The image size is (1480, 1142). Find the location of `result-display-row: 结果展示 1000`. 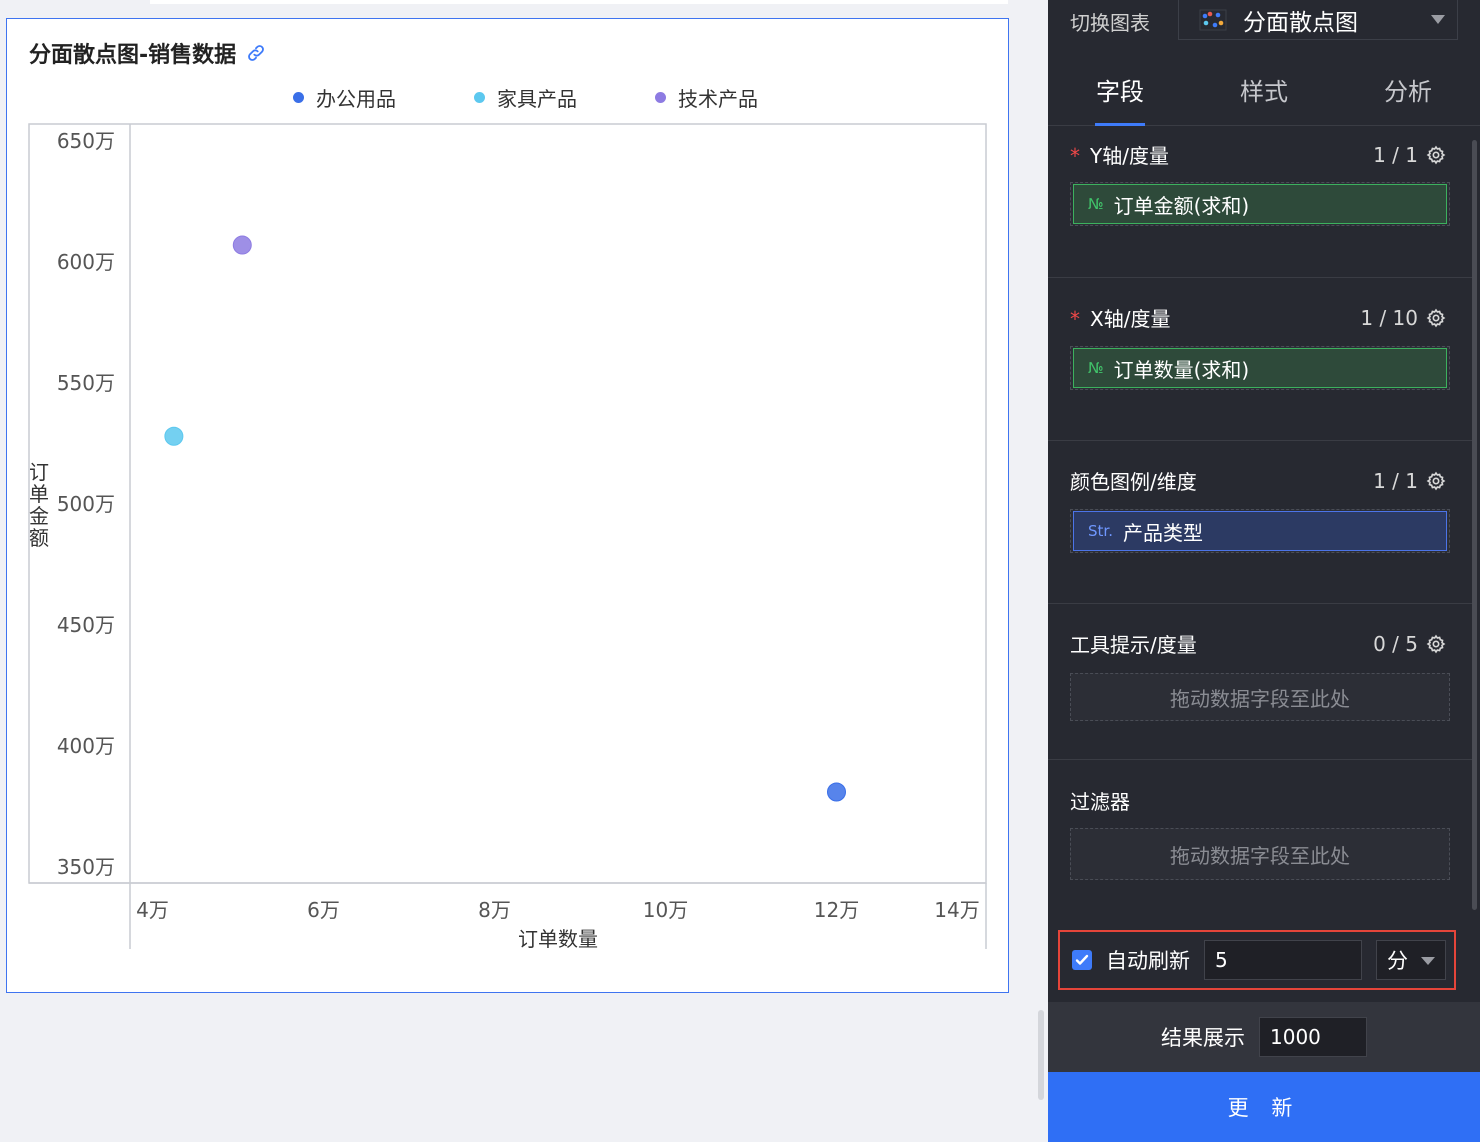

result-display-row: 结果展示 1000 is located at coordinates (1264, 1037).